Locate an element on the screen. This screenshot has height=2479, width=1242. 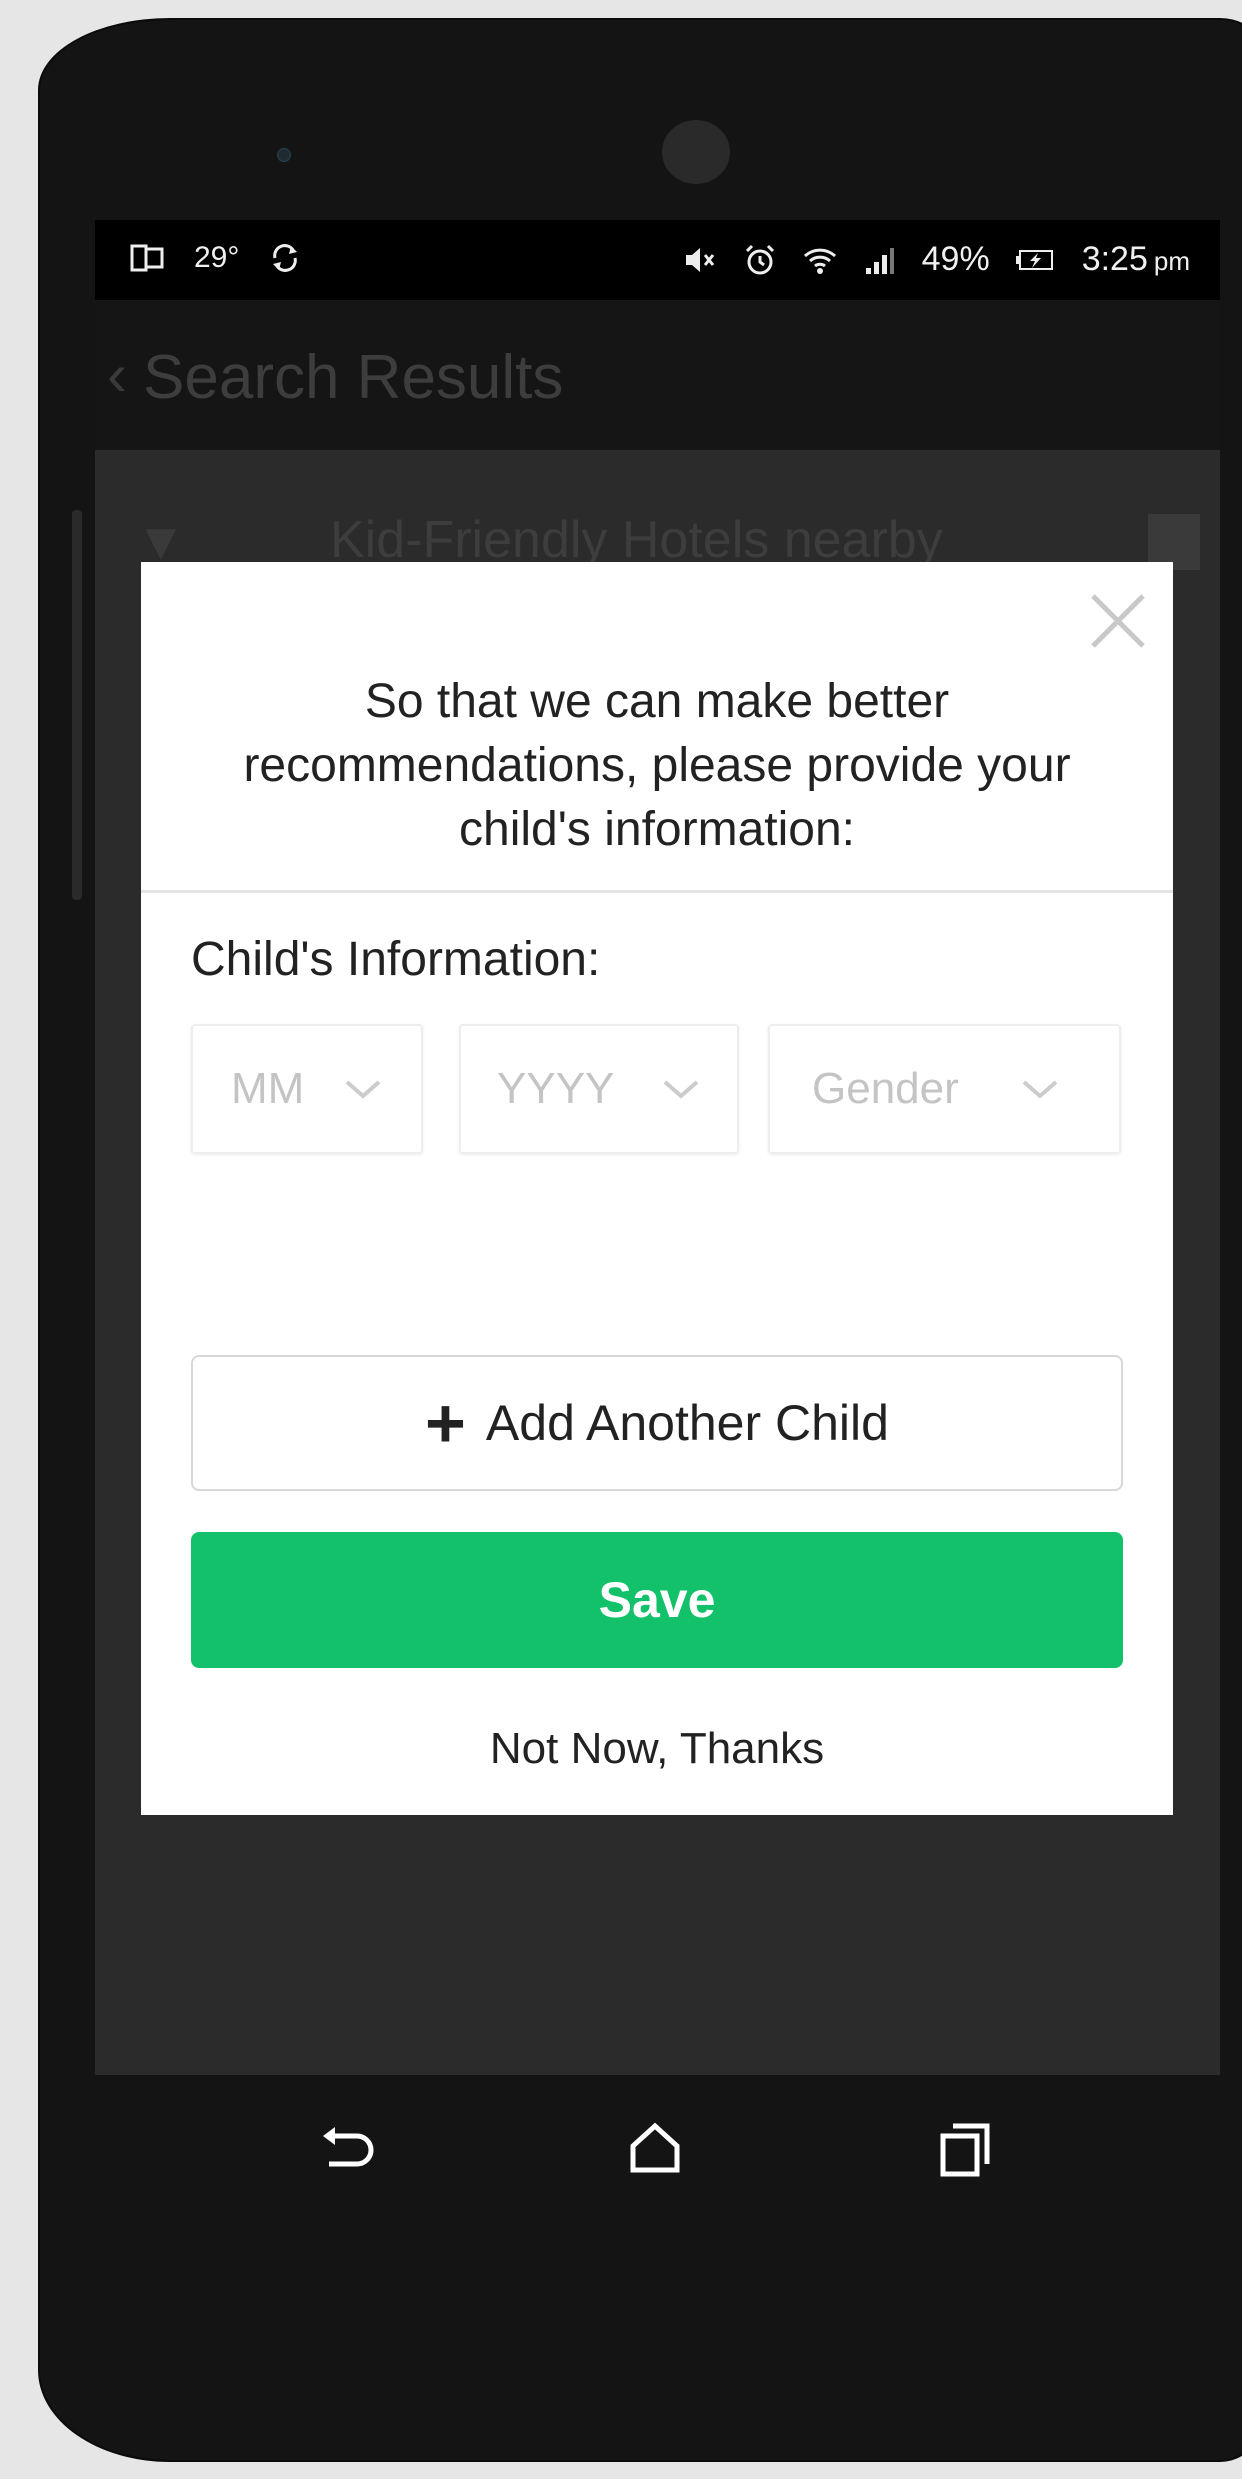
back-icon is located at coordinates (345, 2150).